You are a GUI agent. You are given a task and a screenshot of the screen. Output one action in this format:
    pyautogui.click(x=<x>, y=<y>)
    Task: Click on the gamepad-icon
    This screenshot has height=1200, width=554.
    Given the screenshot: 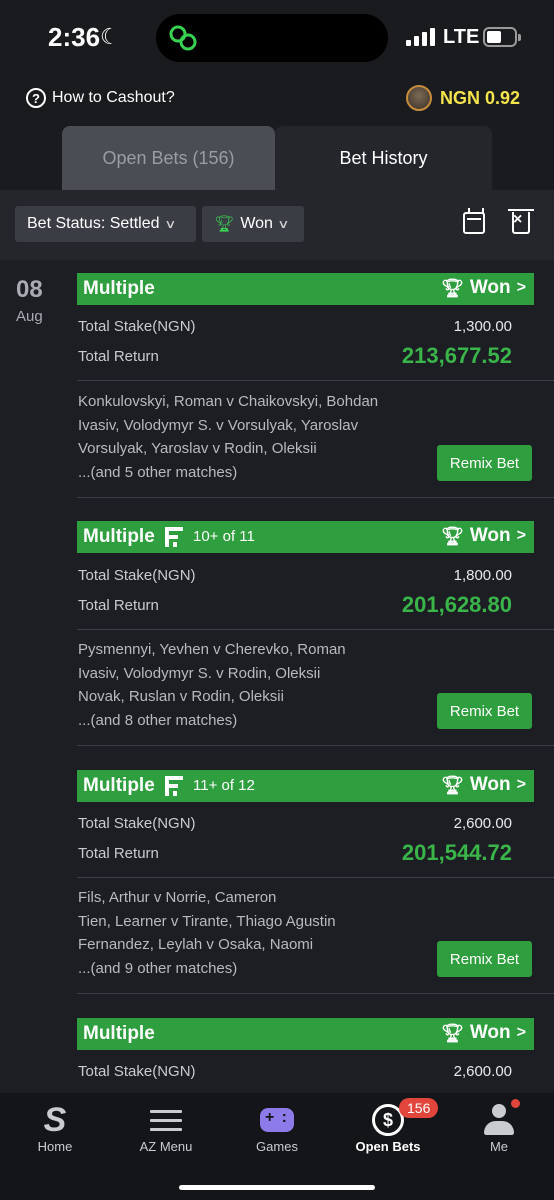 What is the action you would take?
    pyautogui.click(x=277, y=1120)
    